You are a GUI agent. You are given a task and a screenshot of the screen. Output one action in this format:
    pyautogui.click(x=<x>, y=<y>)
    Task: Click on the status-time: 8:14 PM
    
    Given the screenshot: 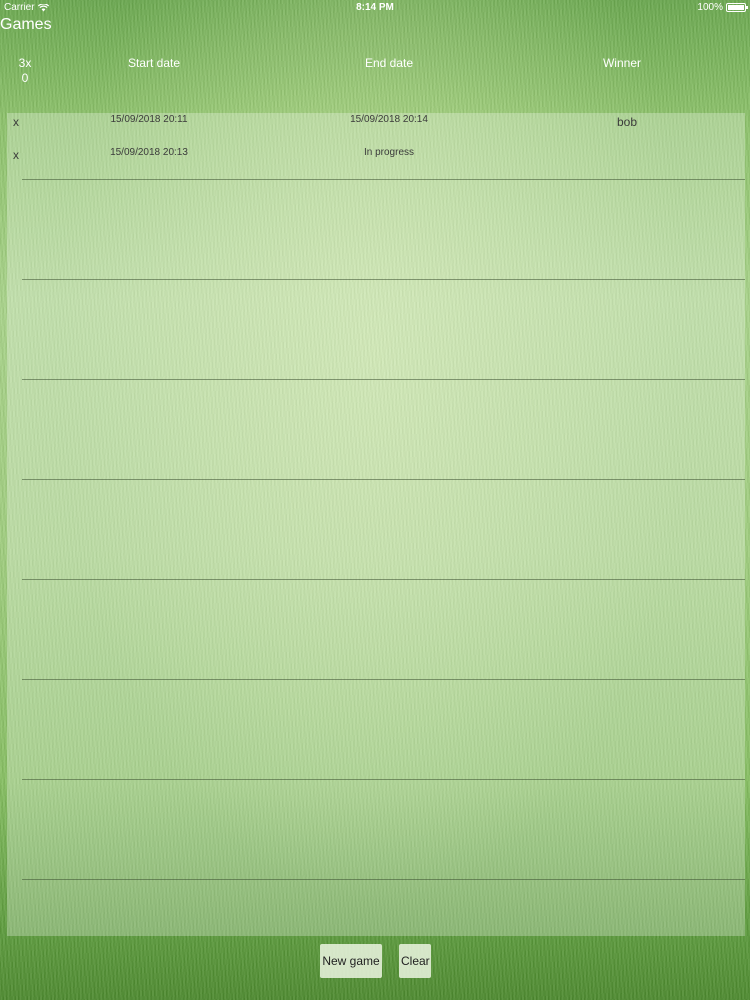 What is the action you would take?
    pyautogui.click(x=375, y=7)
    